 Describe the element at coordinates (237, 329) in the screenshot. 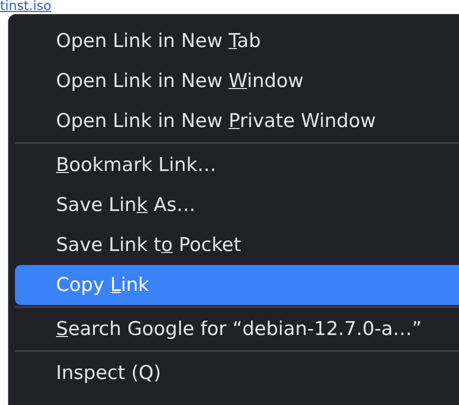

I see `menu-item: Search Google for “debian-12.7.0-a…”` at that location.